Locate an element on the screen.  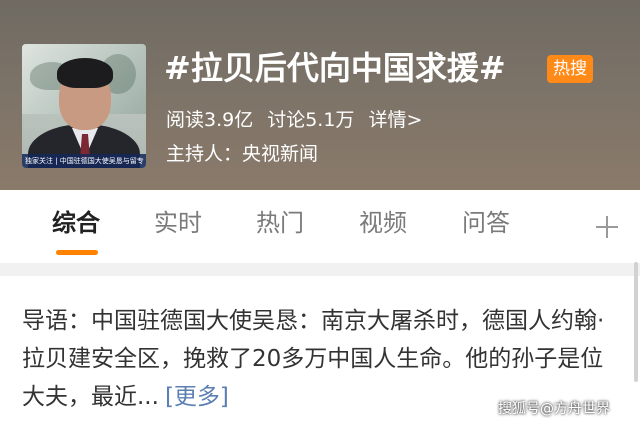
tab-popular: 热门 is located at coordinates (280, 223).